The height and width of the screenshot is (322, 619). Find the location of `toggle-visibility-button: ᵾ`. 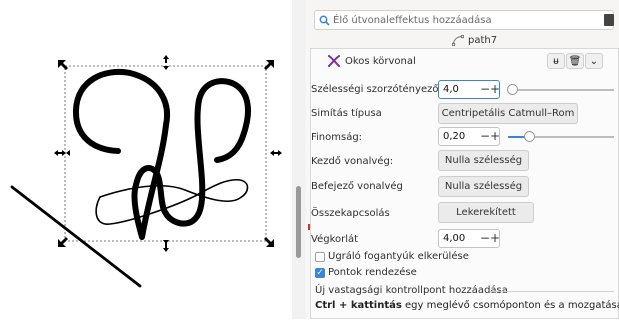

toggle-visibility-button: ᵾ is located at coordinates (556, 61).